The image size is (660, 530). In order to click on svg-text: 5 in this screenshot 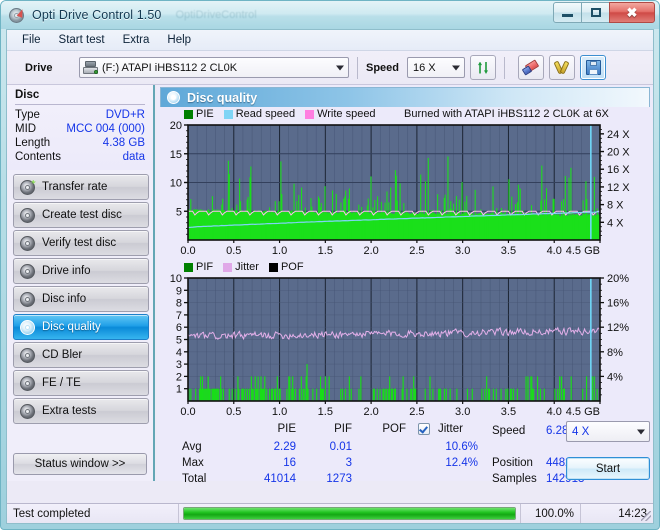, I will do `click(179, 341)`.